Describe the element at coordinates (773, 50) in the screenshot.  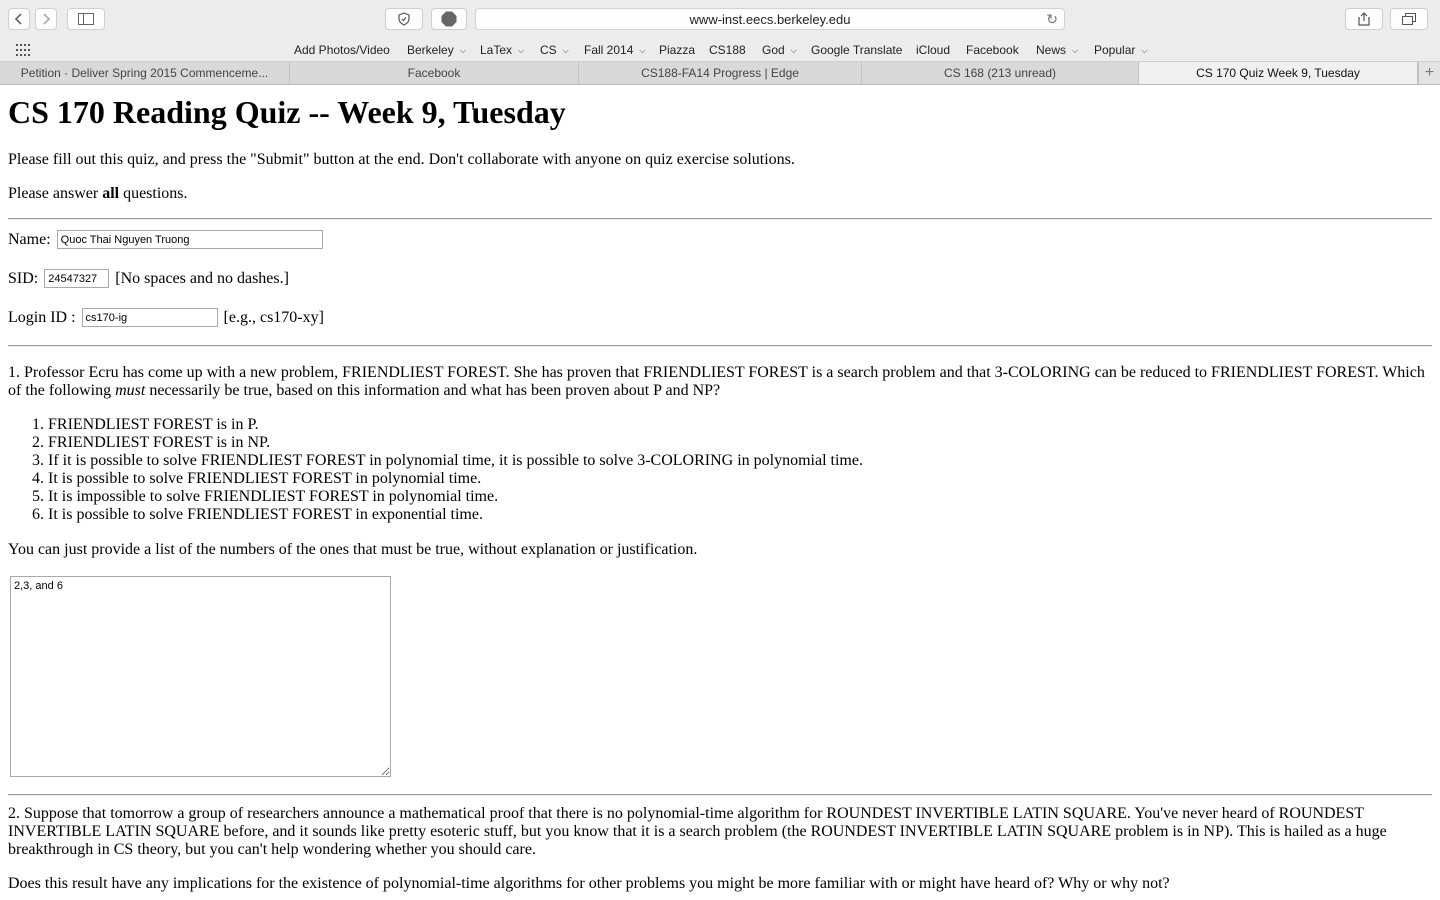
I see `bookmark-label: God` at that location.